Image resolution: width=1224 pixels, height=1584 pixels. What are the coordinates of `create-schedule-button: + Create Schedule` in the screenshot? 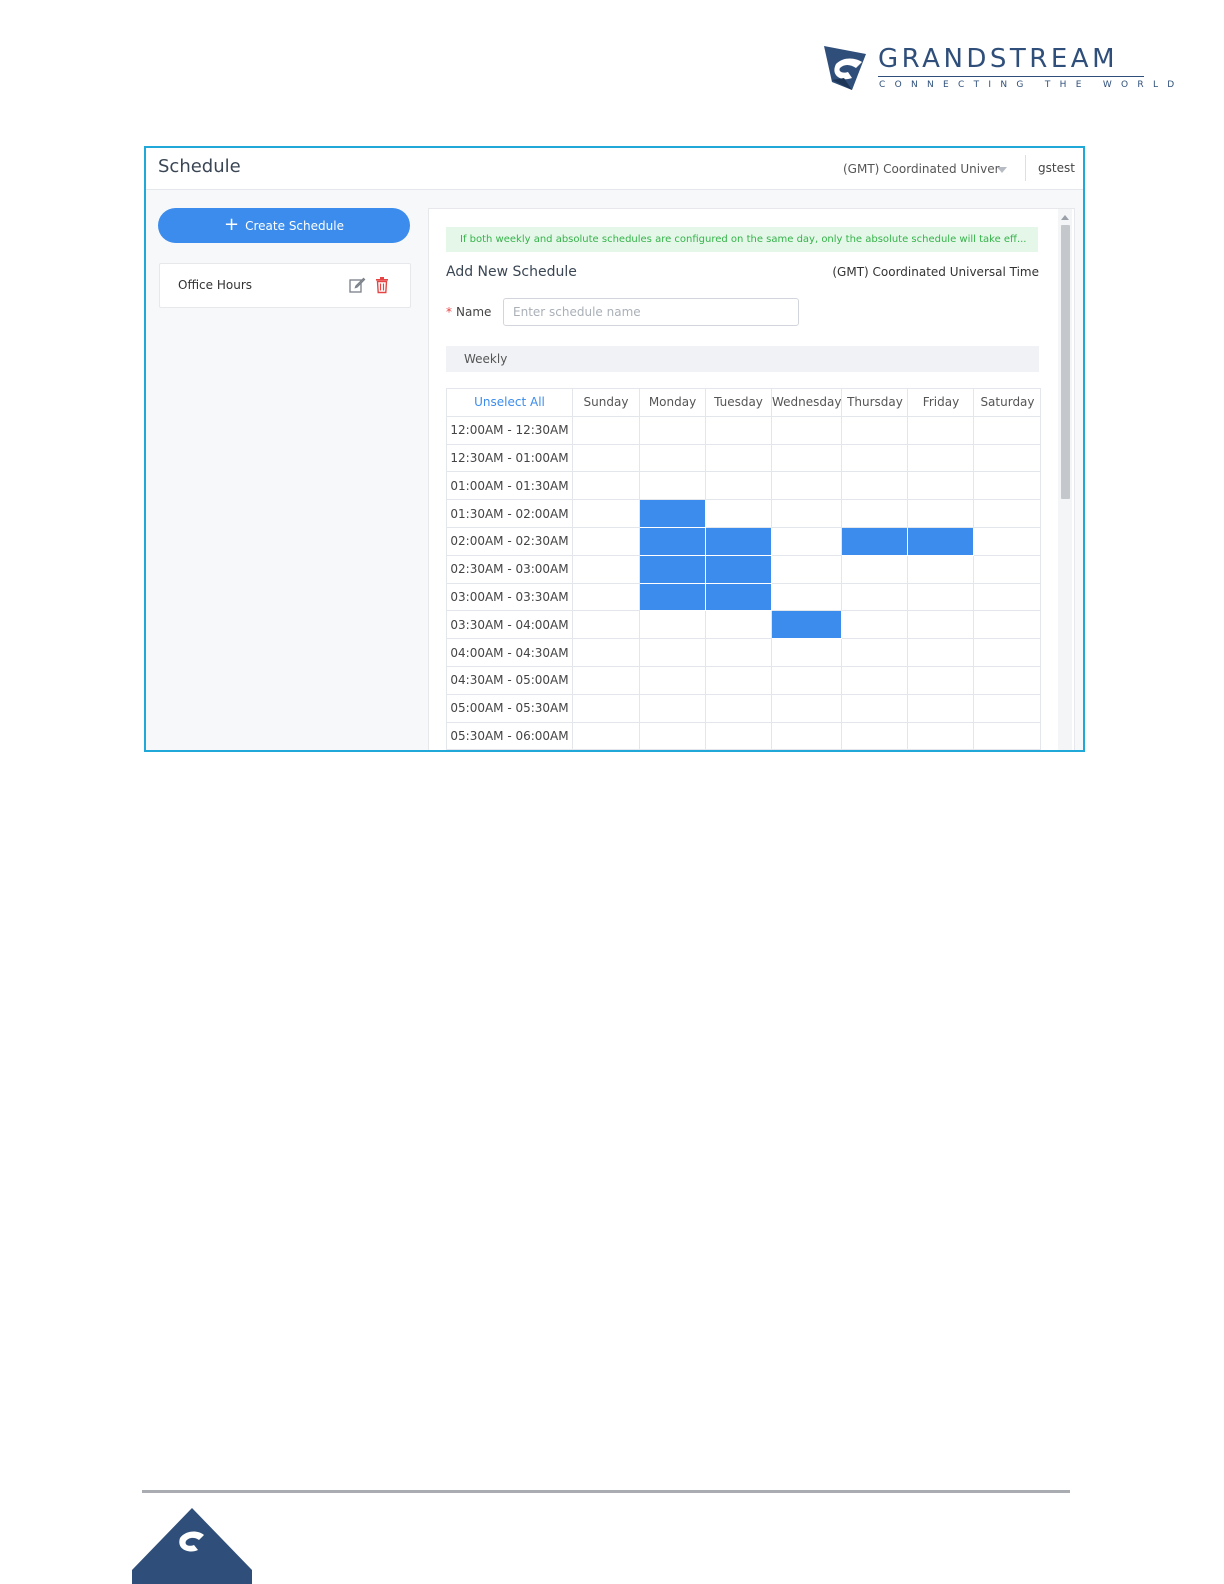 It's located at (284, 225).